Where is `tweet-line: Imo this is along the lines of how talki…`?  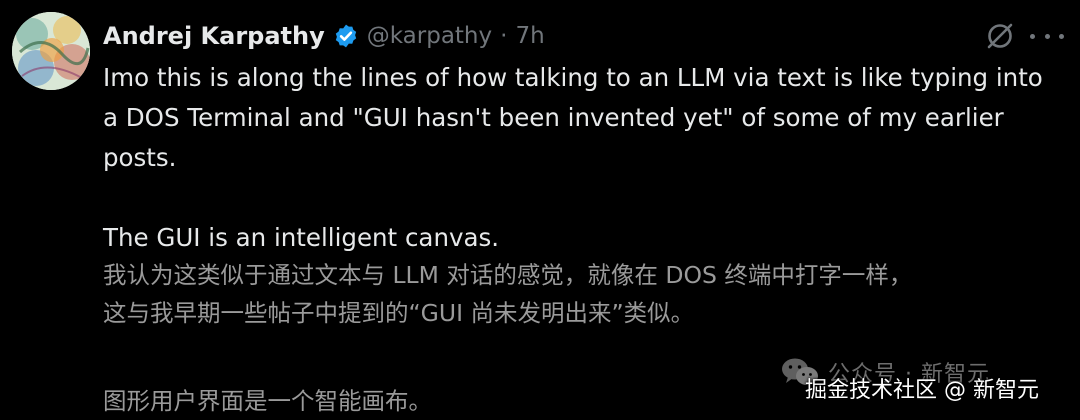 tweet-line: Imo this is along the lines of how talki… is located at coordinates (573, 77).